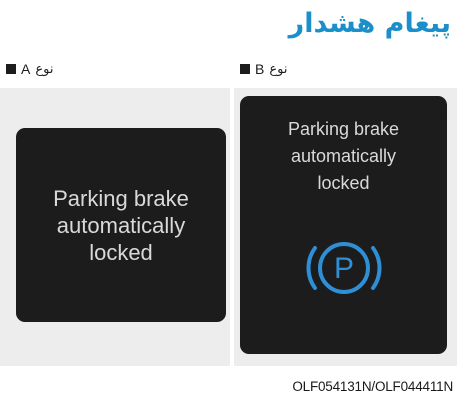  I want to click on type-letter: A, so click(26, 69).